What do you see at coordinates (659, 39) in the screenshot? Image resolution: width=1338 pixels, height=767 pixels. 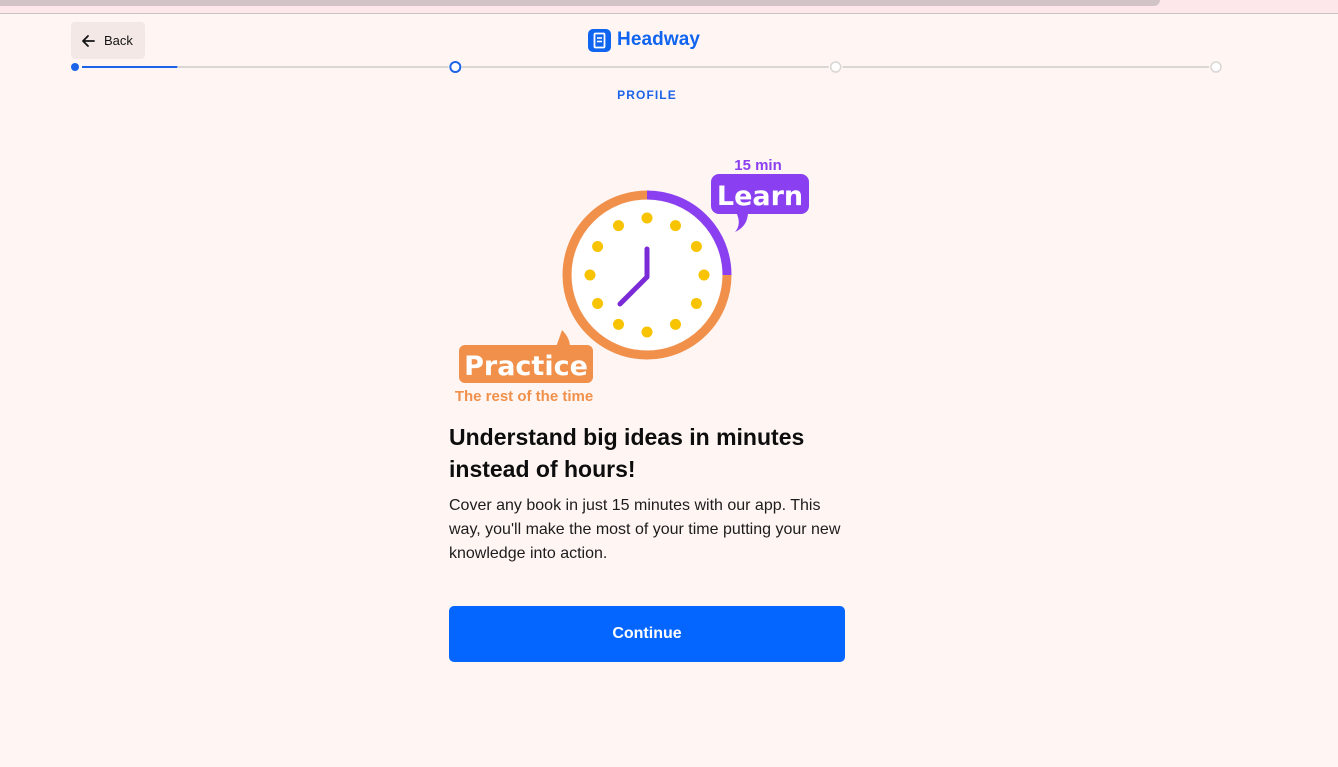 I see `logo-text: Headway` at bounding box center [659, 39].